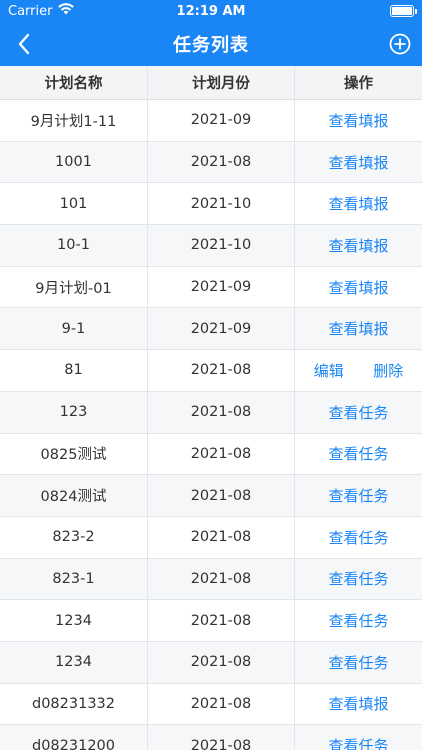  I want to click on table-row: d08231332 2021-08 查看填报, so click(211, 704).